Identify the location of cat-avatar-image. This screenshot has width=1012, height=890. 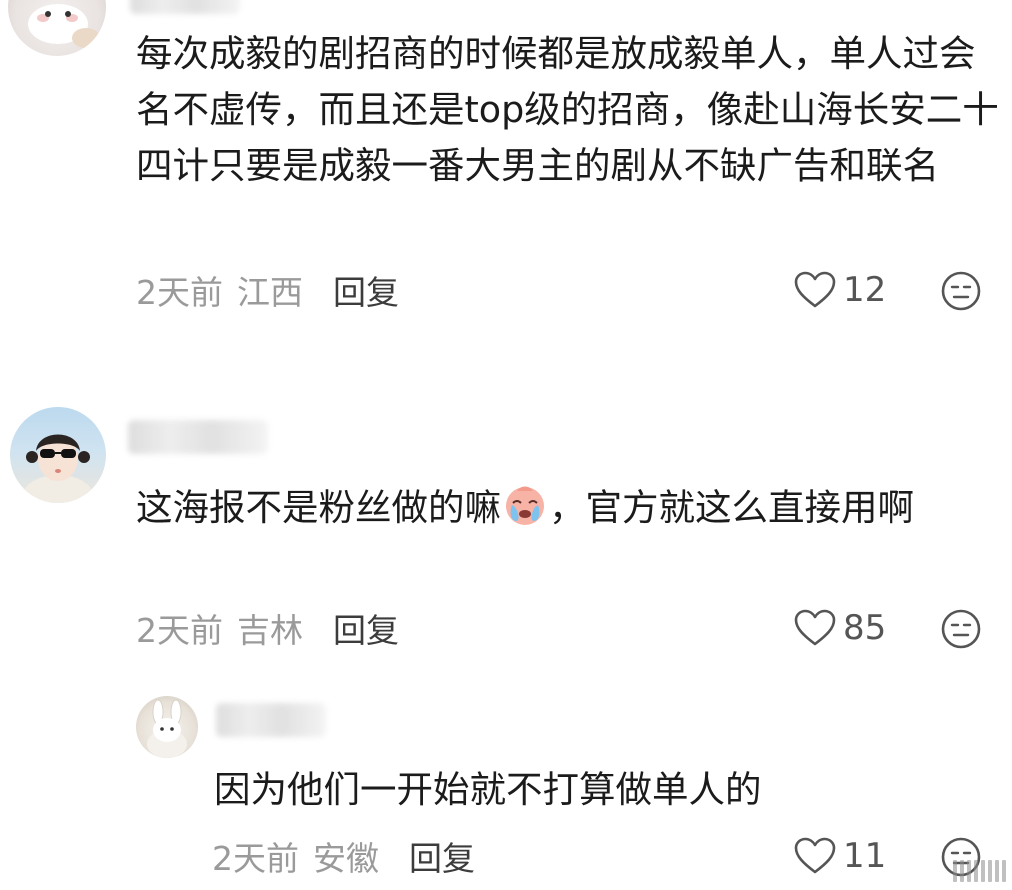
(64, 26).